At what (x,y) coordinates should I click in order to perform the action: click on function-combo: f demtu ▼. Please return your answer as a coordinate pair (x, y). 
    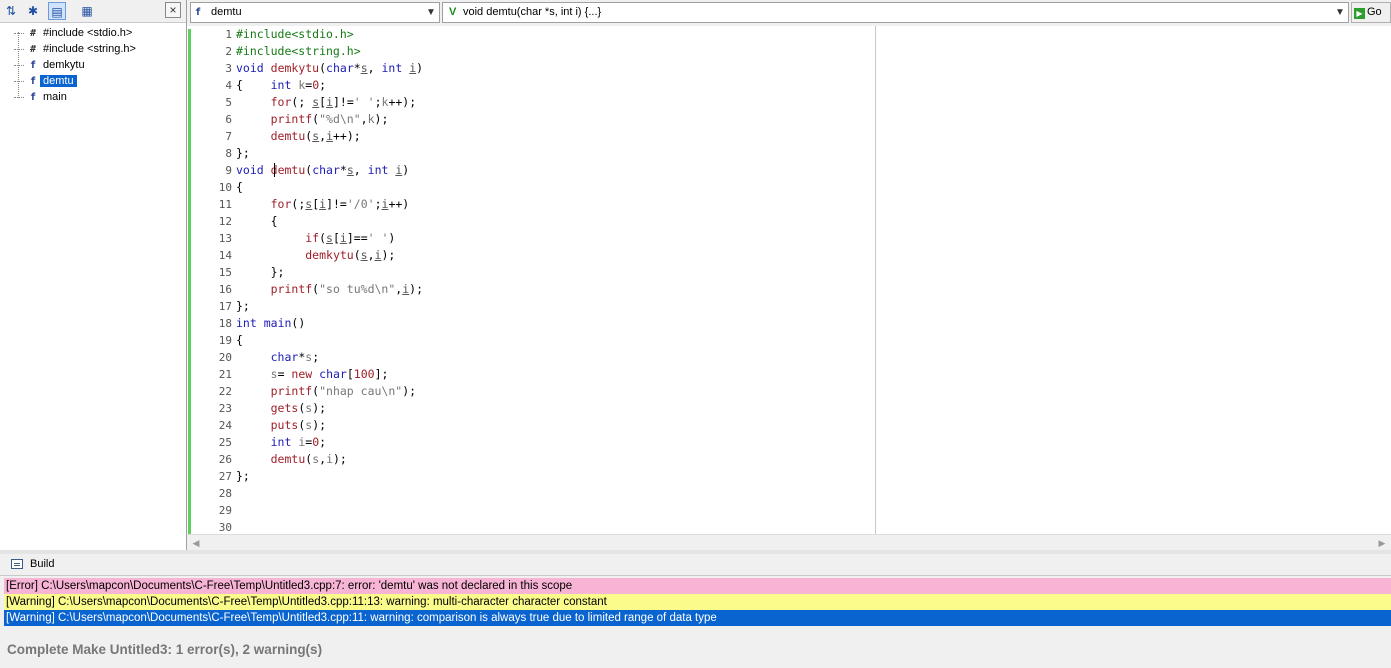
    Looking at the image, I should click on (315, 12).